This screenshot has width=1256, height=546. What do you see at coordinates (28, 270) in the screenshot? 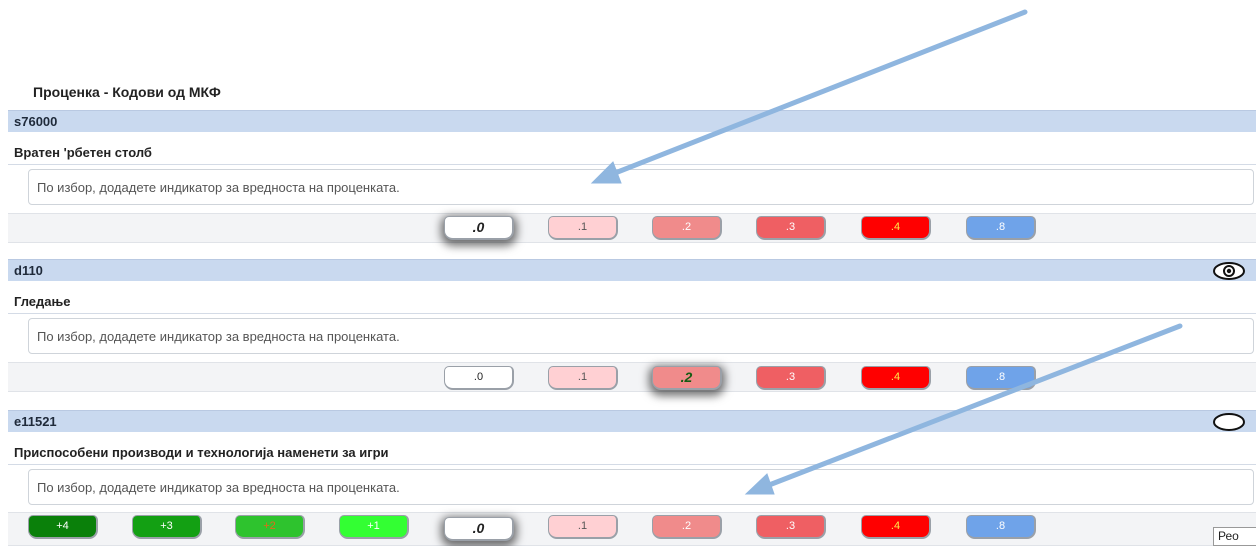
I see `code-label: d110` at bounding box center [28, 270].